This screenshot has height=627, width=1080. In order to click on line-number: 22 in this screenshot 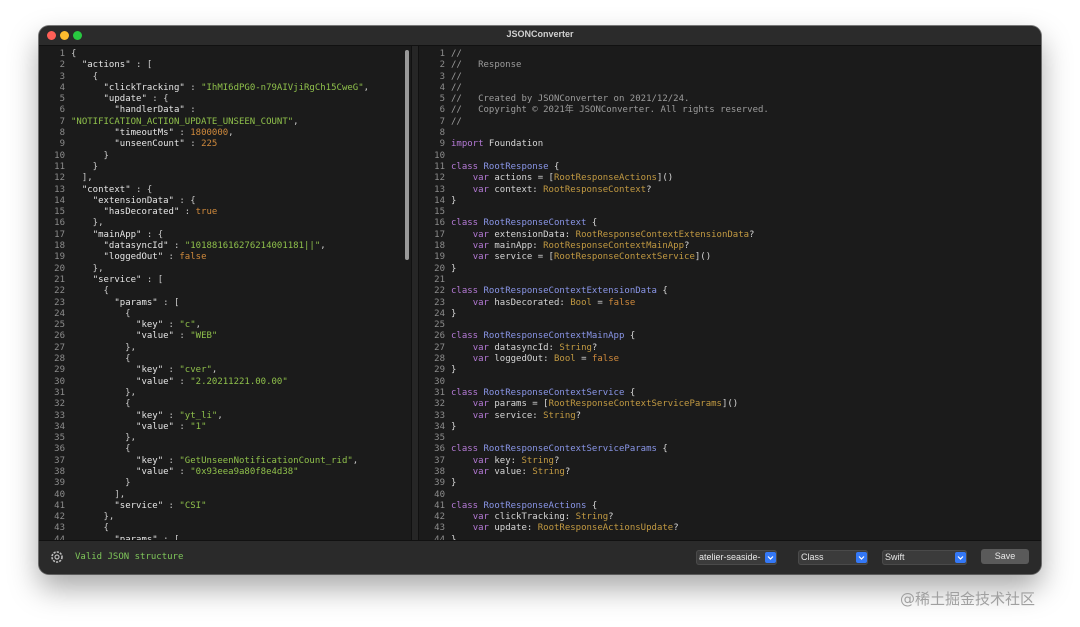, I will do `click(59, 291)`.